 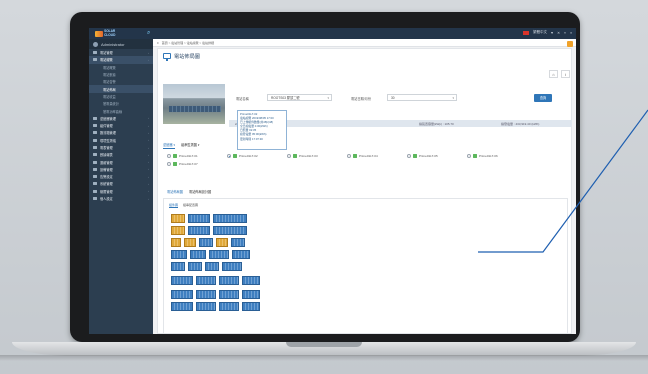 I want to click on inverter-option: Prime01LT-07, so click(x=197, y=164).